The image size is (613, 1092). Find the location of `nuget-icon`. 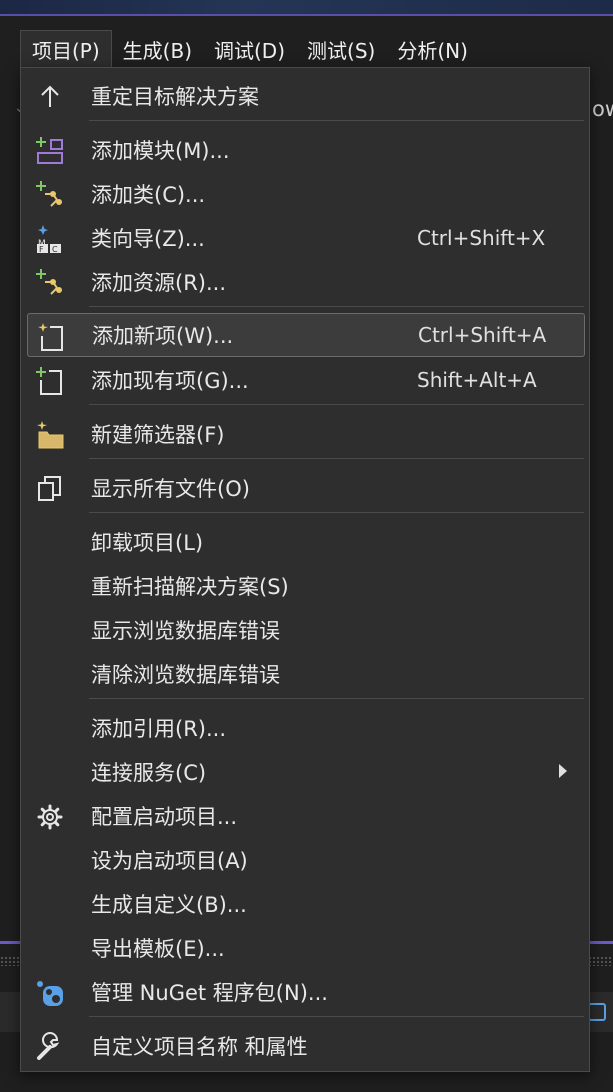

nuget-icon is located at coordinates (50, 993).